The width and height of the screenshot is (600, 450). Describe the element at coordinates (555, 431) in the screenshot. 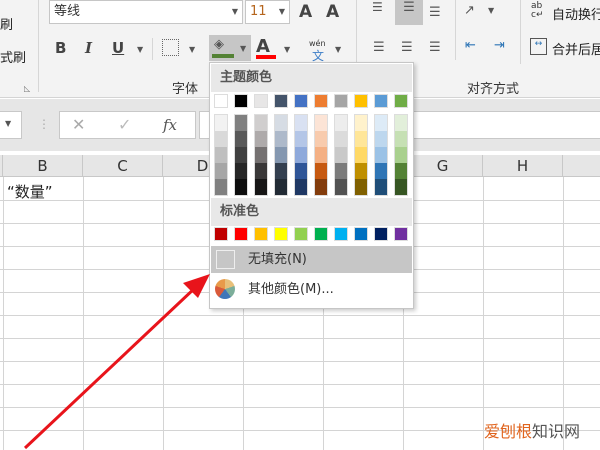

I see `watermark-part2: 知识网` at that location.